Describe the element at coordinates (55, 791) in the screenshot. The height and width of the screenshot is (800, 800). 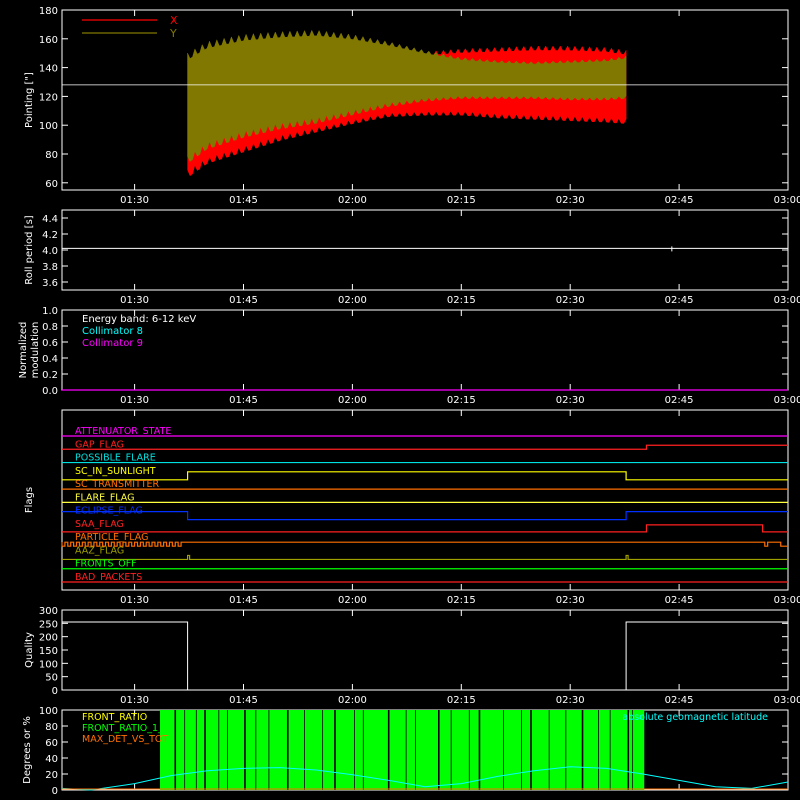
I see `geomag-y-tick-label: 0` at that location.